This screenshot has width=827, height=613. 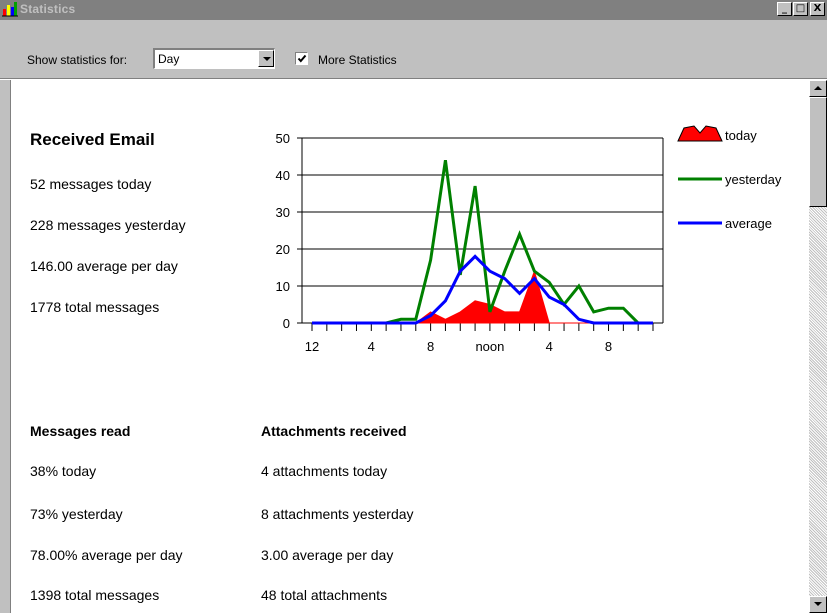 What do you see at coordinates (283, 138) in the screenshot?
I see `y-tick-label: 50` at bounding box center [283, 138].